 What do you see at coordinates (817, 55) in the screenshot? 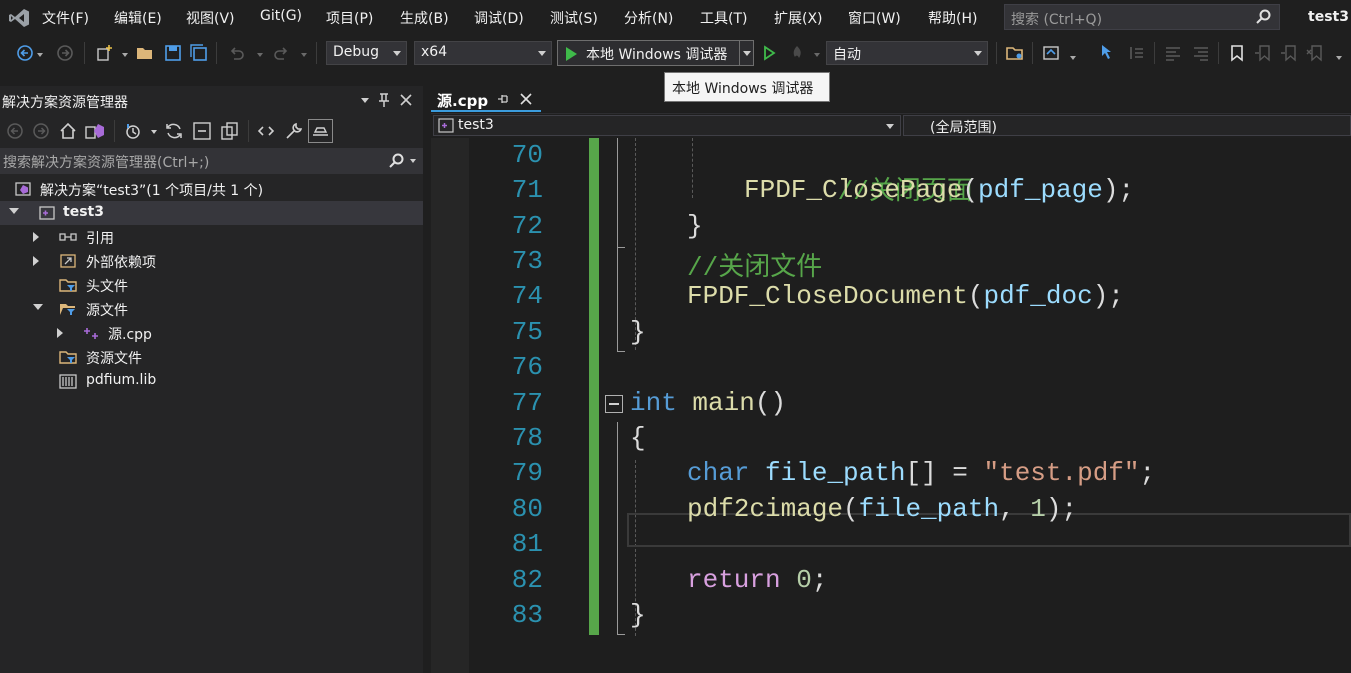
I see `hot-reload-dropdown-icon` at bounding box center [817, 55].